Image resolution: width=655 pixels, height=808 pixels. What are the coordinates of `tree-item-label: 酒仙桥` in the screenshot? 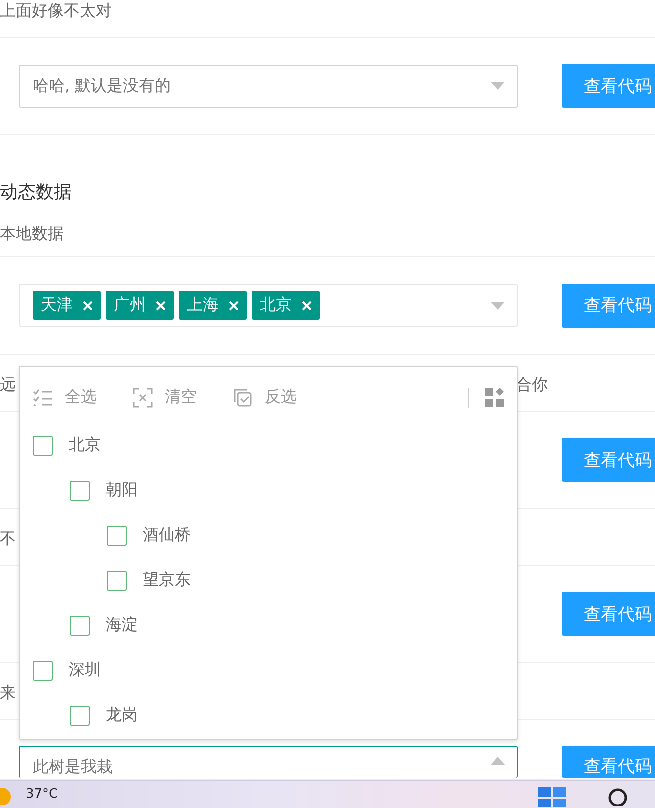 It's located at (167, 535).